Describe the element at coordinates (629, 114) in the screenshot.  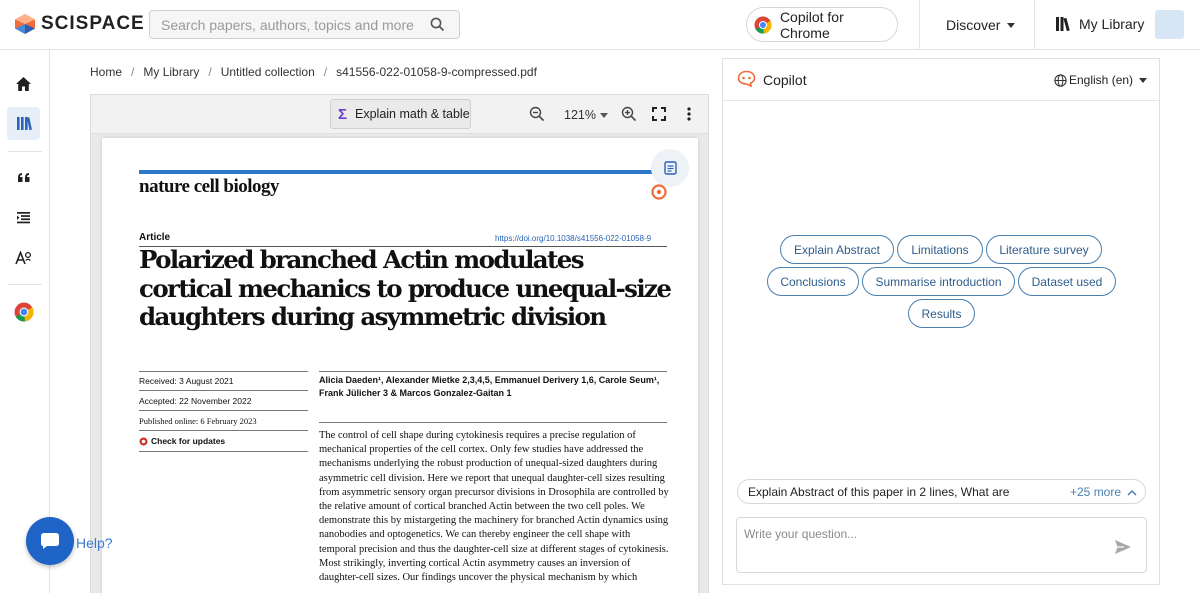
I see `zoom-in-icon` at that location.